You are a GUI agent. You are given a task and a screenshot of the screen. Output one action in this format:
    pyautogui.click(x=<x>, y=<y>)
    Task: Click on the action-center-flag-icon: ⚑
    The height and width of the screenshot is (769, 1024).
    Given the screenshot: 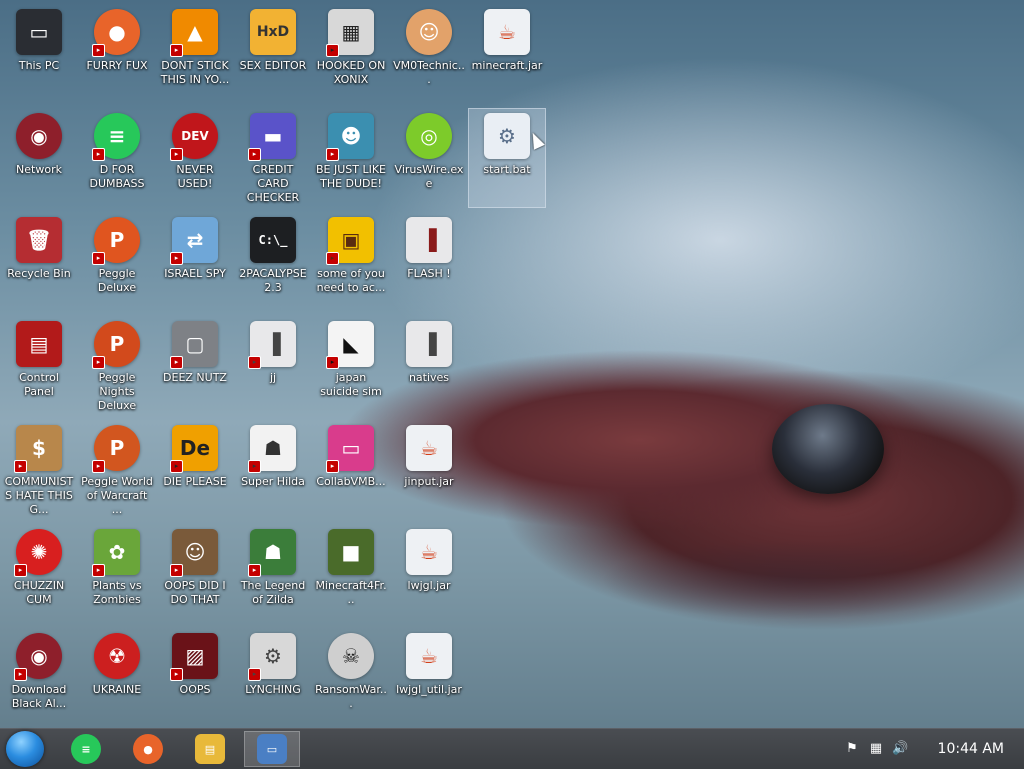 What is the action you would take?
    pyautogui.click(x=852, y=749)
    